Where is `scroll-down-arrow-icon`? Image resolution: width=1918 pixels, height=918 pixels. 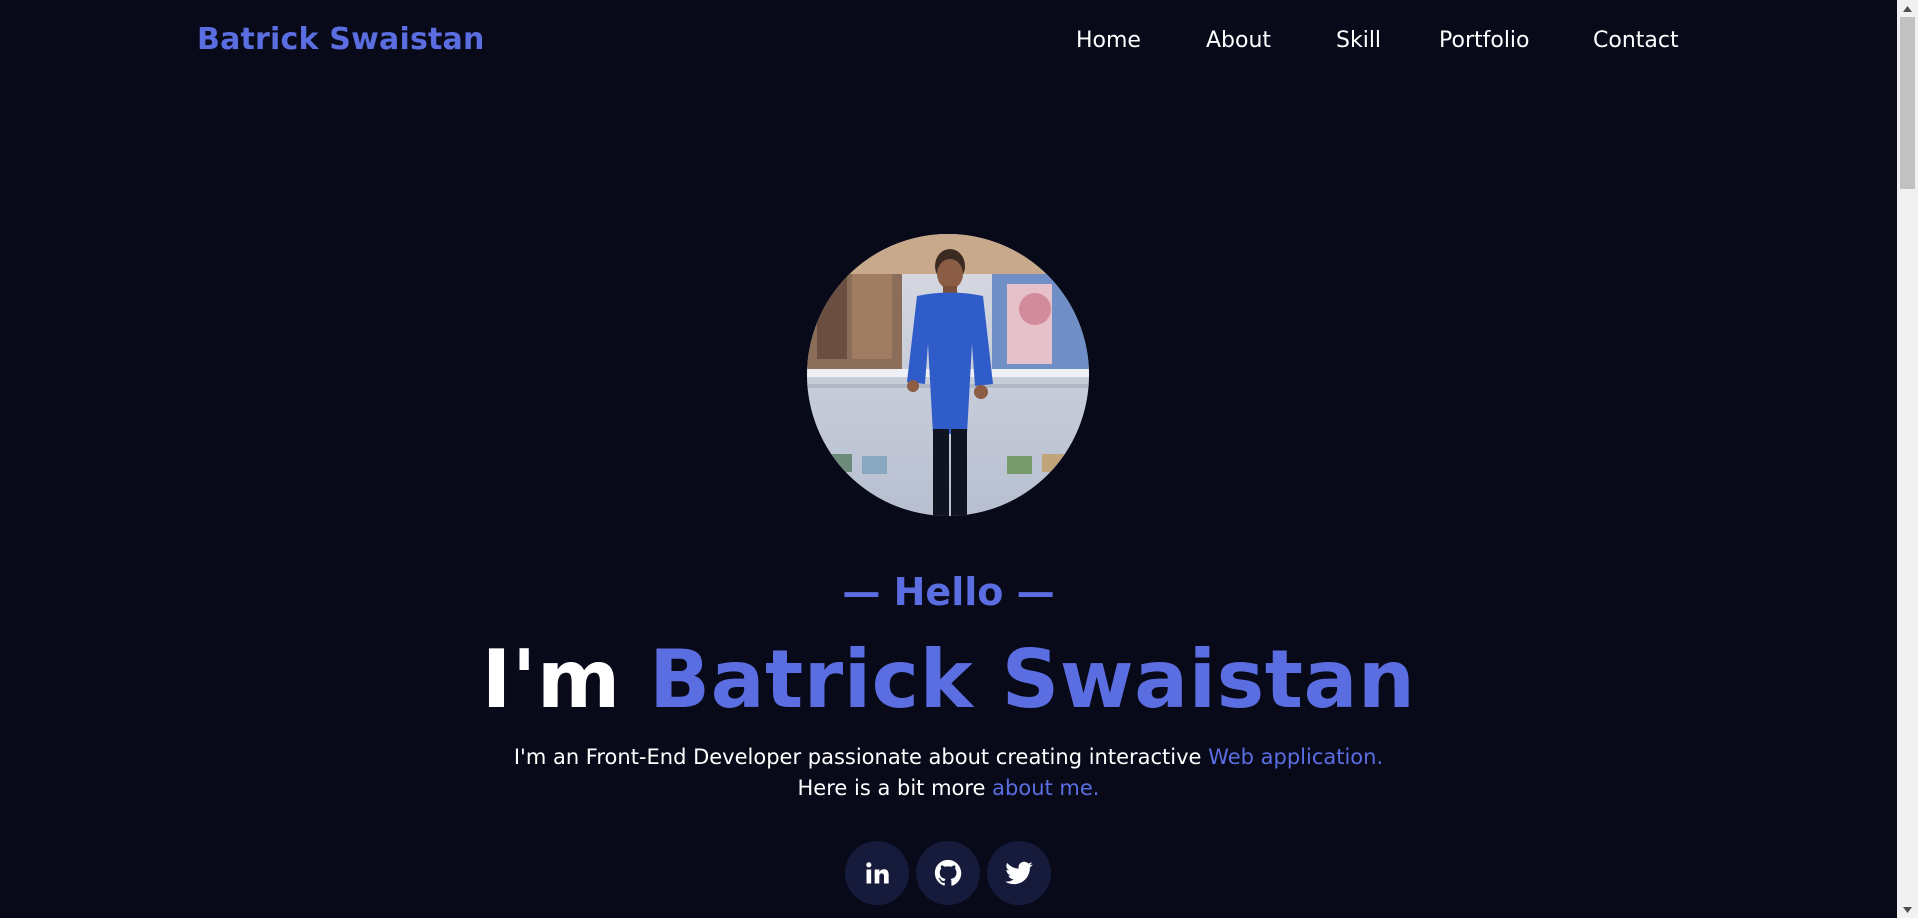
scroll-down-arrow-icon is located at coordinates (1907, 909).